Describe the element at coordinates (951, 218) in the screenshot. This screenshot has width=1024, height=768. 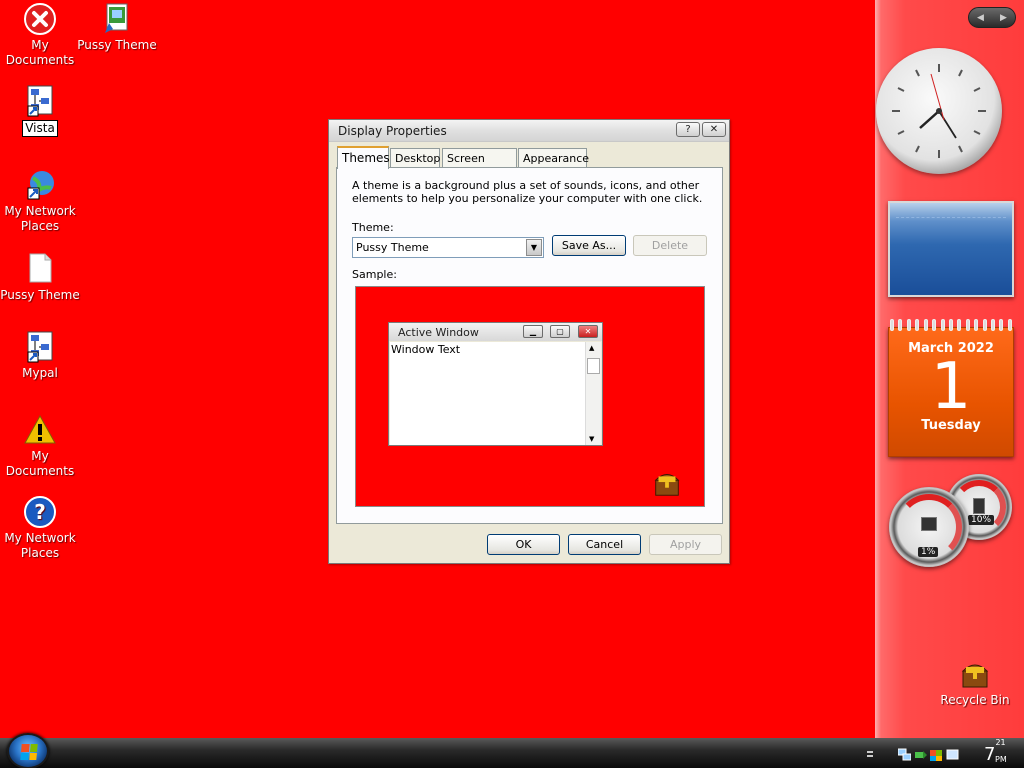
I see `slideshow-decoration` at that location.